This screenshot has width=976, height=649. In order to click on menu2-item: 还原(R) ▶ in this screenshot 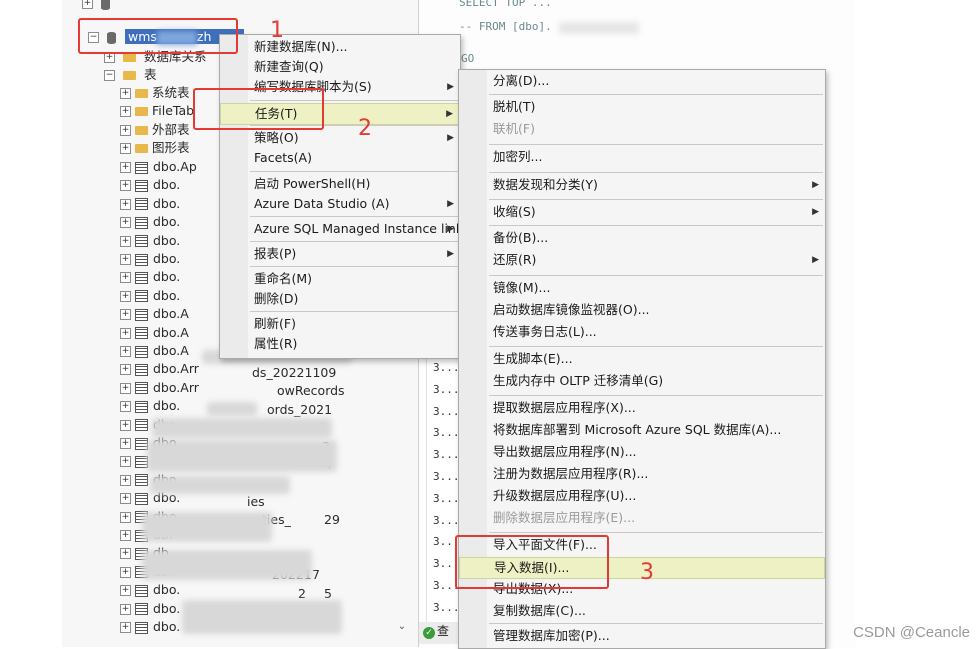, I will do `click(642, 260)`.